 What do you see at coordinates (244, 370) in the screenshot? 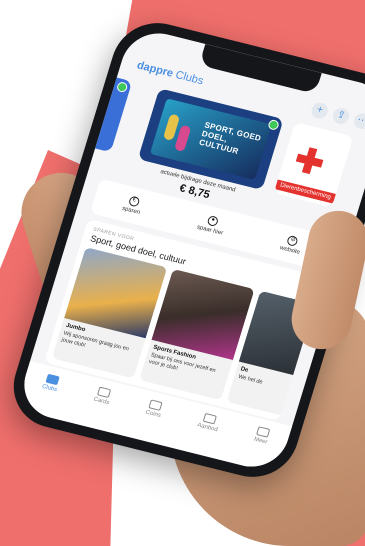
I see `offer-name: De` at bounding box center [244, 370].